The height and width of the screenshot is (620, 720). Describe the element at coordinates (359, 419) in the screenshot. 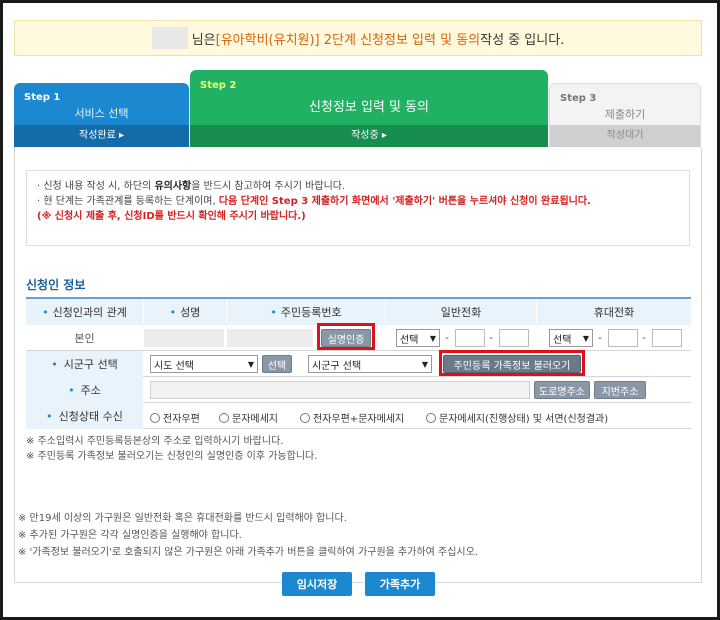

I see `receive-option-label: 전자우편+문자메세지` at that location.